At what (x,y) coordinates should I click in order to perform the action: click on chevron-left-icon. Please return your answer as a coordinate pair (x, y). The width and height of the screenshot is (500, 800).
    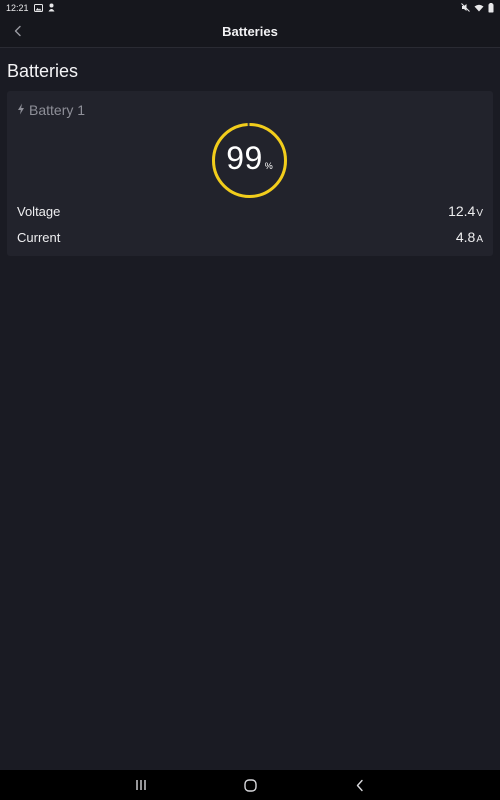
    Looking at the image, I should click on (17, 31).